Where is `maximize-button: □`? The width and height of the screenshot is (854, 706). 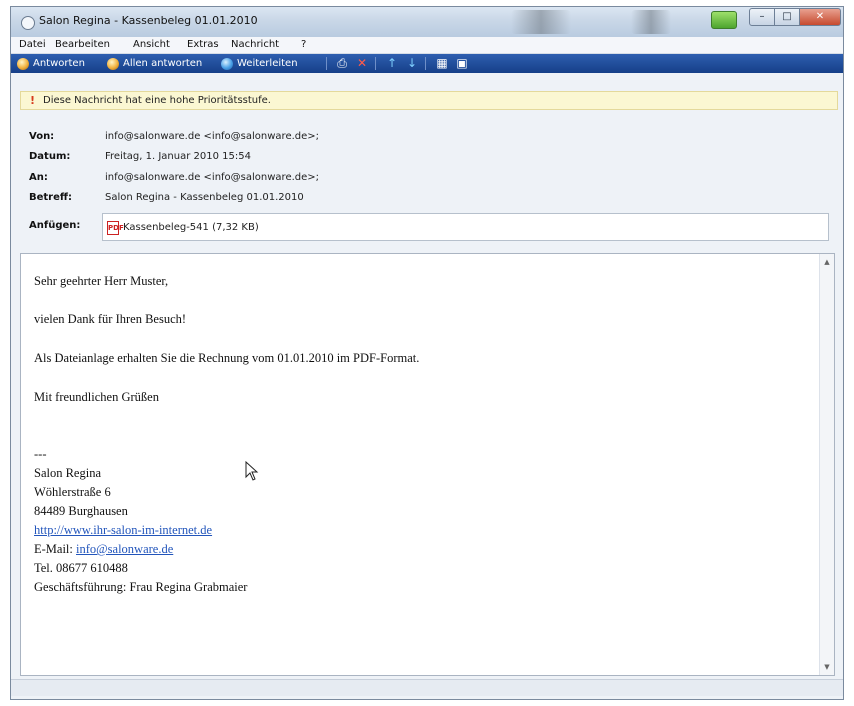 maximize-button: □ is located at coordinates (787, 17).